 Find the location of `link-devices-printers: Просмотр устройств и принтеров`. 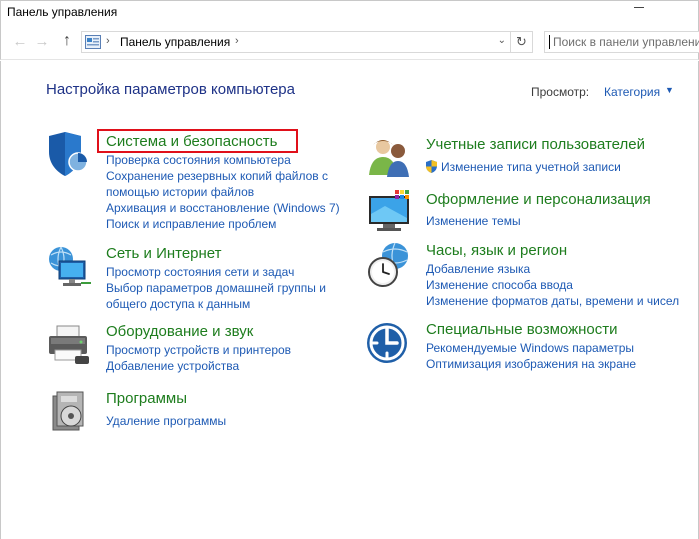

link-devices-printers: Просмотр устройств и принтеров is located at coordinates (226, 350).